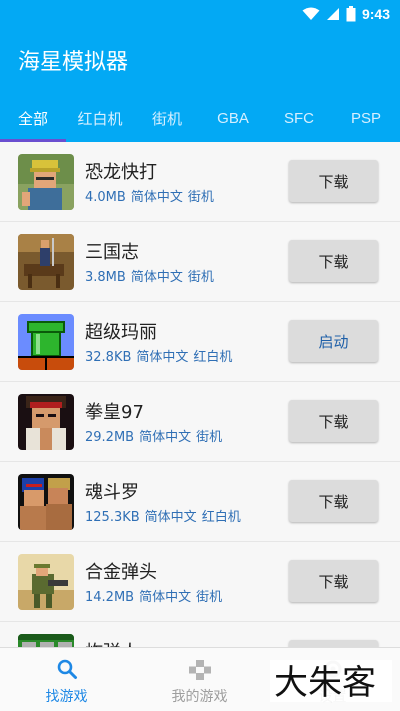  I want to click on game-list-item: 三国志 3.8MB 简体中文 街机 下载, so click(200, 262).